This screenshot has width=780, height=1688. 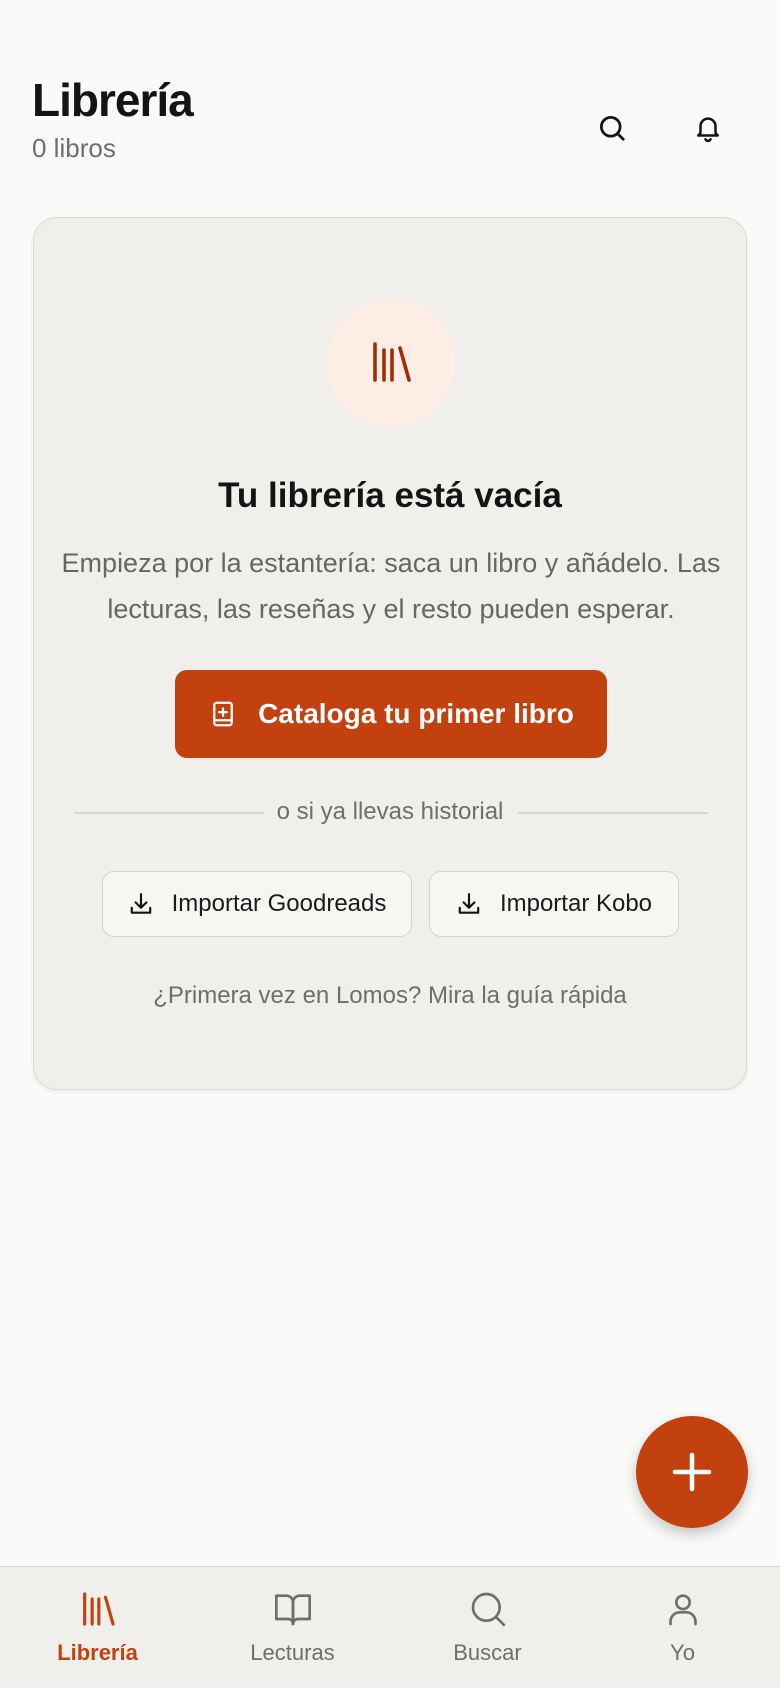 I want to click on plus-icon, so click(x=692, y=1472).